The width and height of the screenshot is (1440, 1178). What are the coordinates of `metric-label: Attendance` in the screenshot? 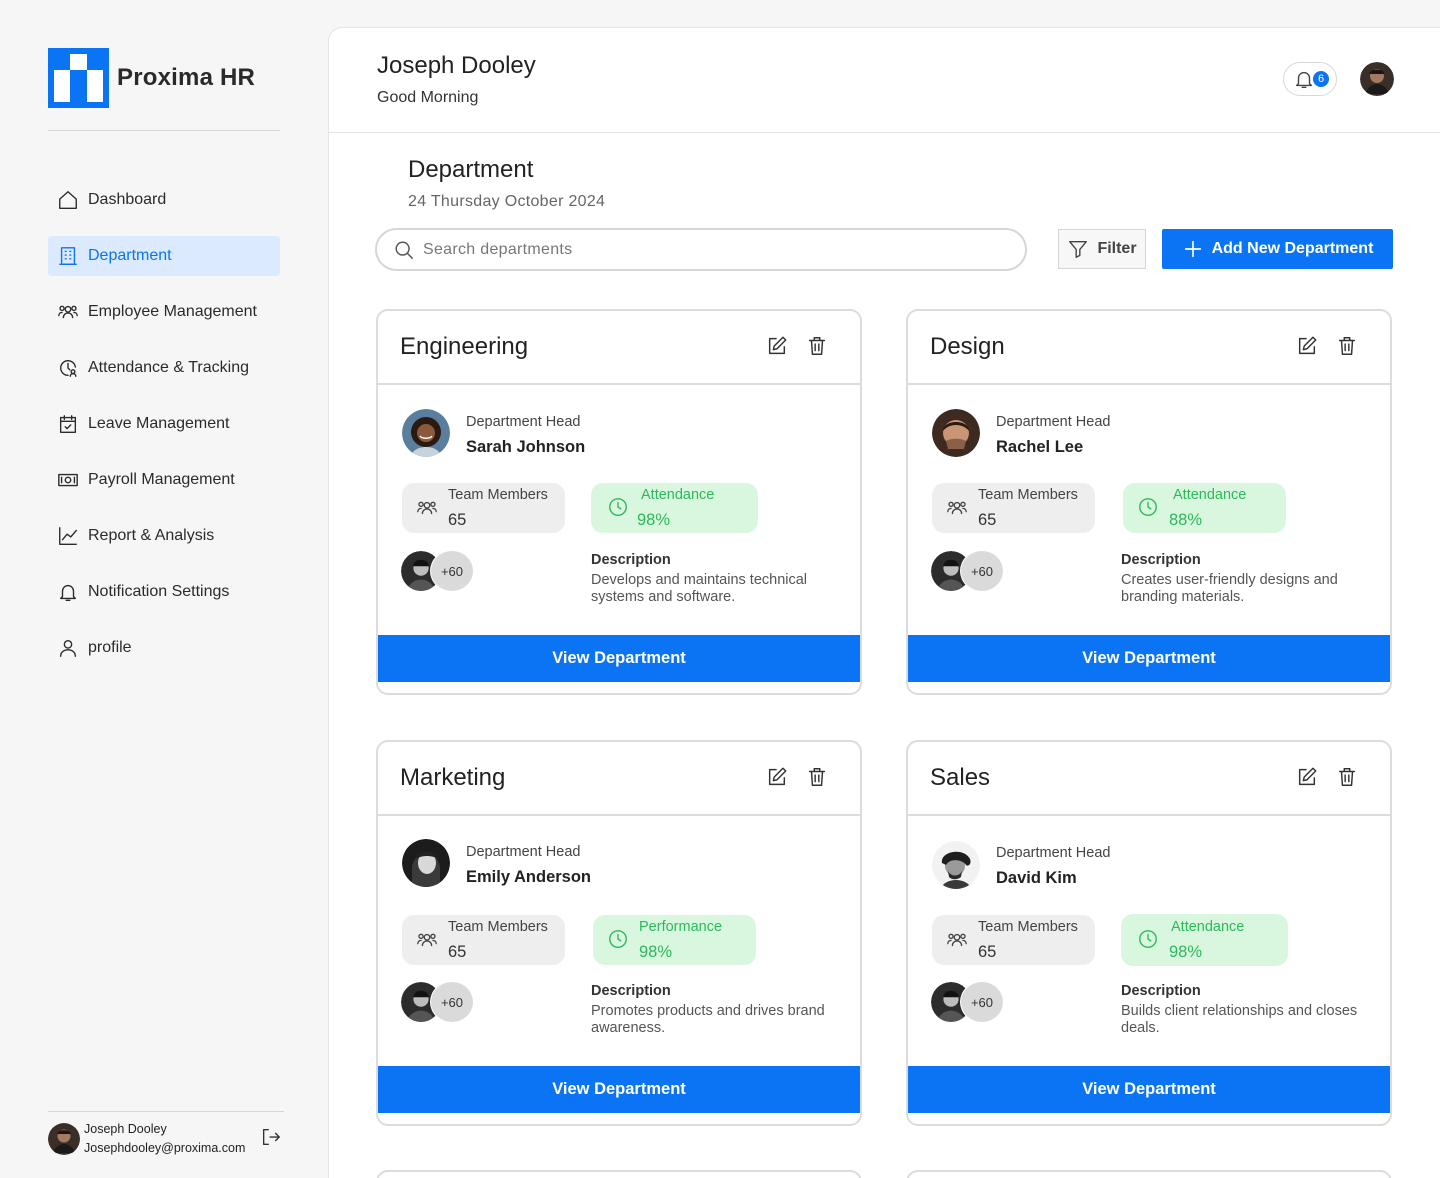 It's located at (678, 495).